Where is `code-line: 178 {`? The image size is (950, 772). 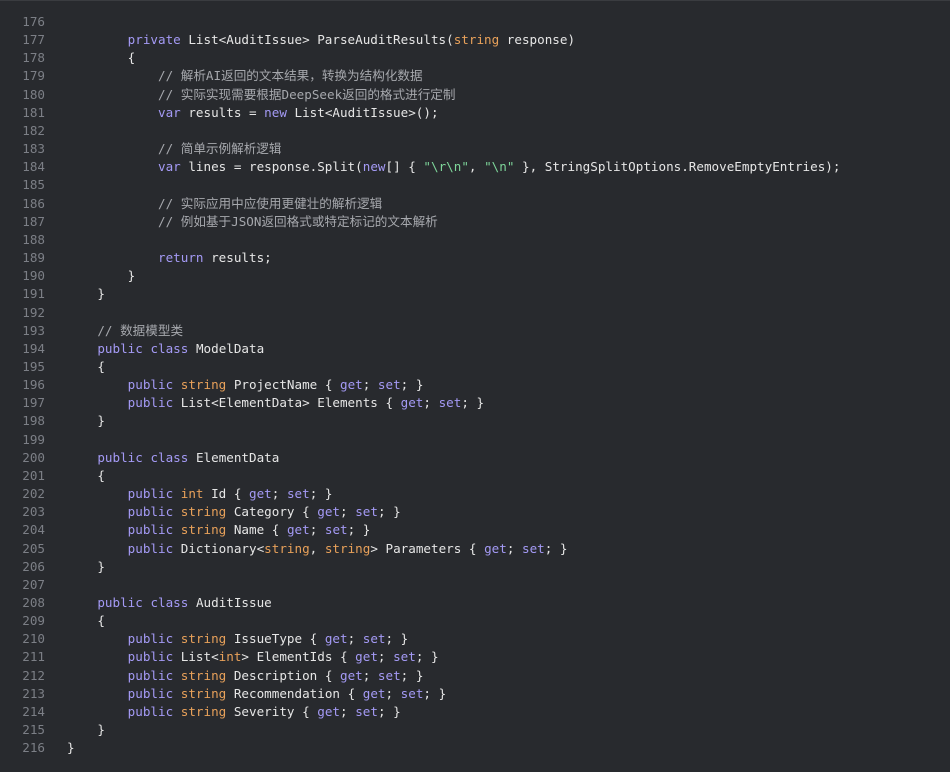 code-line: 178 { is located at coordinates (475, 58).